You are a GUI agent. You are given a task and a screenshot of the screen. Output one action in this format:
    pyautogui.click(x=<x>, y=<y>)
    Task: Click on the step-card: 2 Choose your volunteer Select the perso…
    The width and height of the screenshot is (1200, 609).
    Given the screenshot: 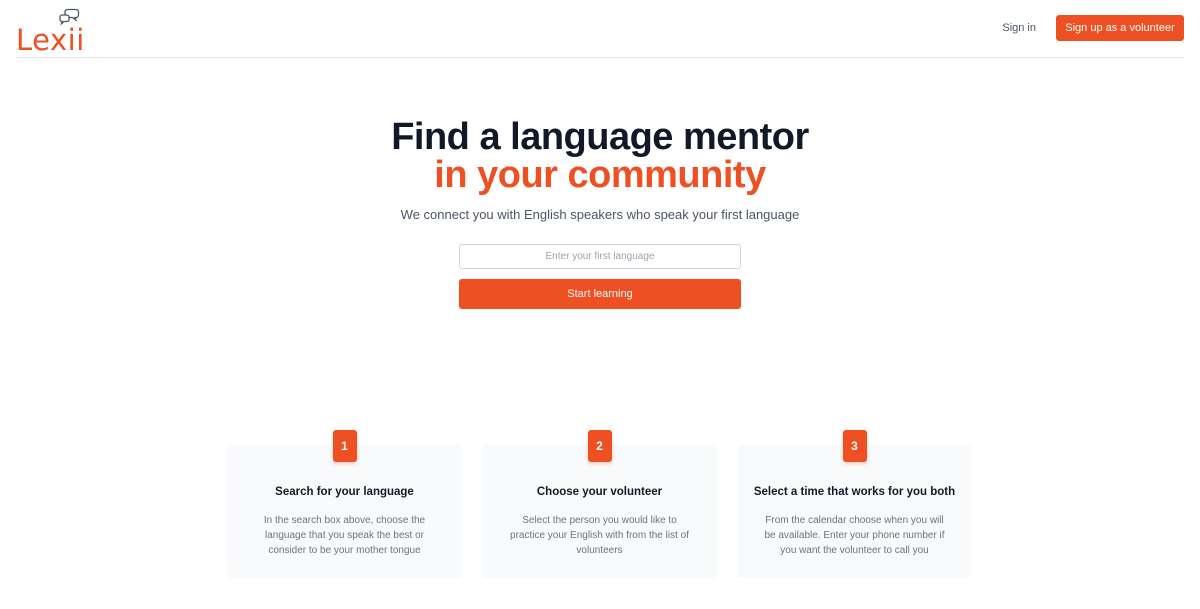 What is the action you would take?
    pyautogui.click(x=599, y=504)
    